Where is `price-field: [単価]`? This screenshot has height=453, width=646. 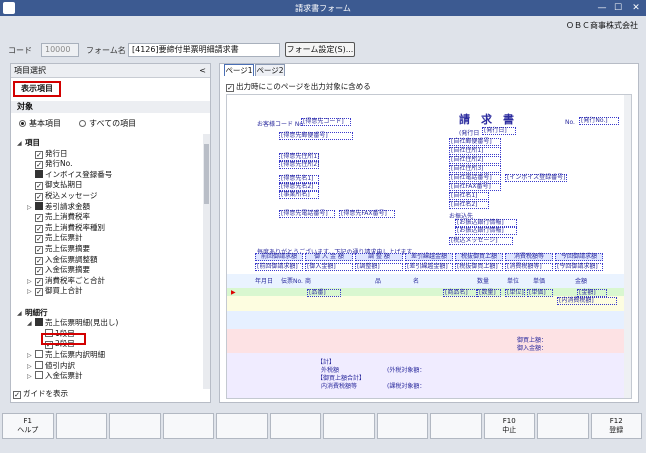
price-field: [単価] is located at coordinates (540, 293).